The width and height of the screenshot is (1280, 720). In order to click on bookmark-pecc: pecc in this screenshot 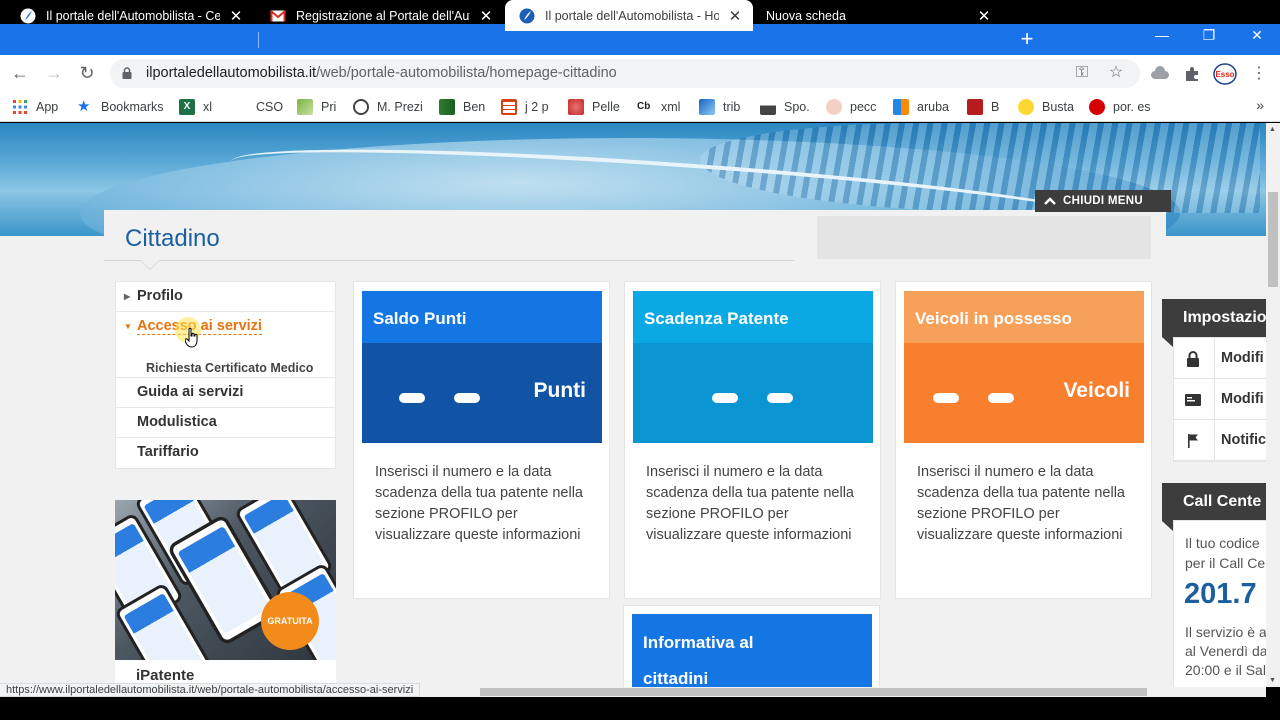, I will do `click(851, 107)`.